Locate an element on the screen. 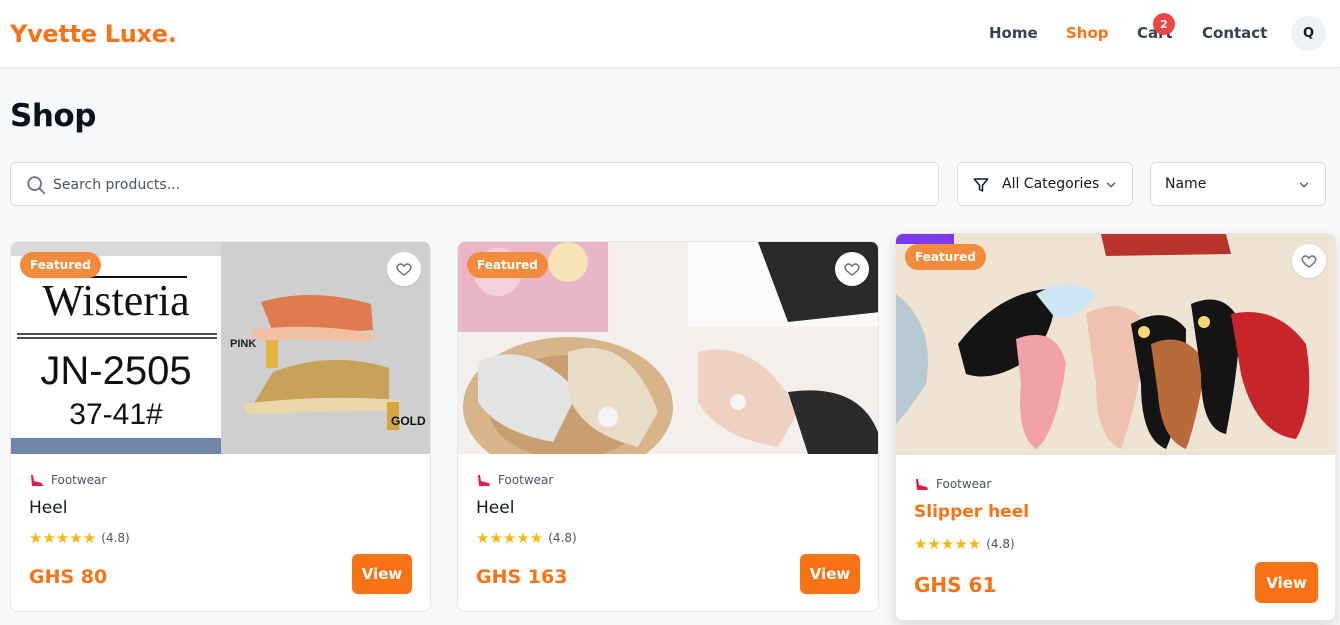 Image resolution: width=1340 pixels, height=625 pixels. image-gold-label: GOLD is located at coordinates (408, 421).